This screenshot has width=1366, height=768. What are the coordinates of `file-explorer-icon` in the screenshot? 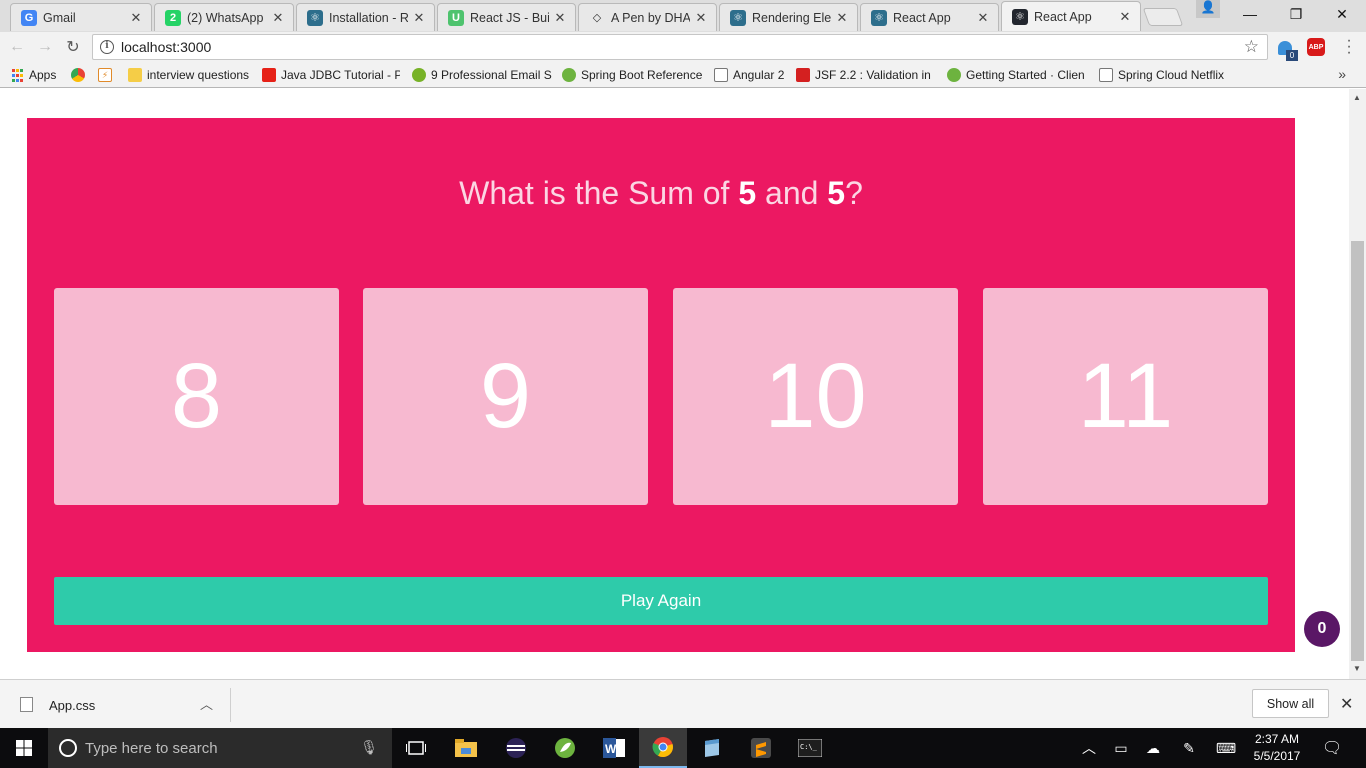 It's located at (466, 748).